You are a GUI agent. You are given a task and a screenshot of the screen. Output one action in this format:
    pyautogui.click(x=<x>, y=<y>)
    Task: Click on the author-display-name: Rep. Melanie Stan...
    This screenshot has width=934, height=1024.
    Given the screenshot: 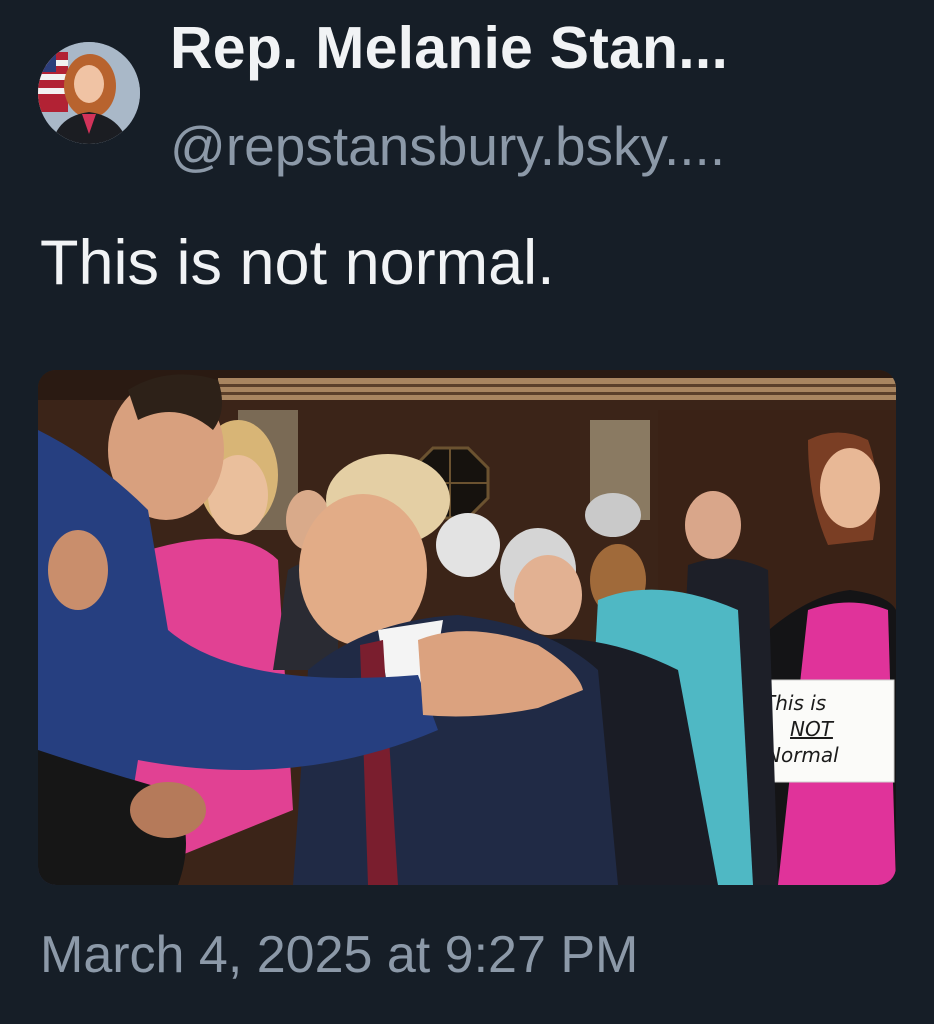 What is the action you would take?
    pyautogui.click(x=449, y=48)
    